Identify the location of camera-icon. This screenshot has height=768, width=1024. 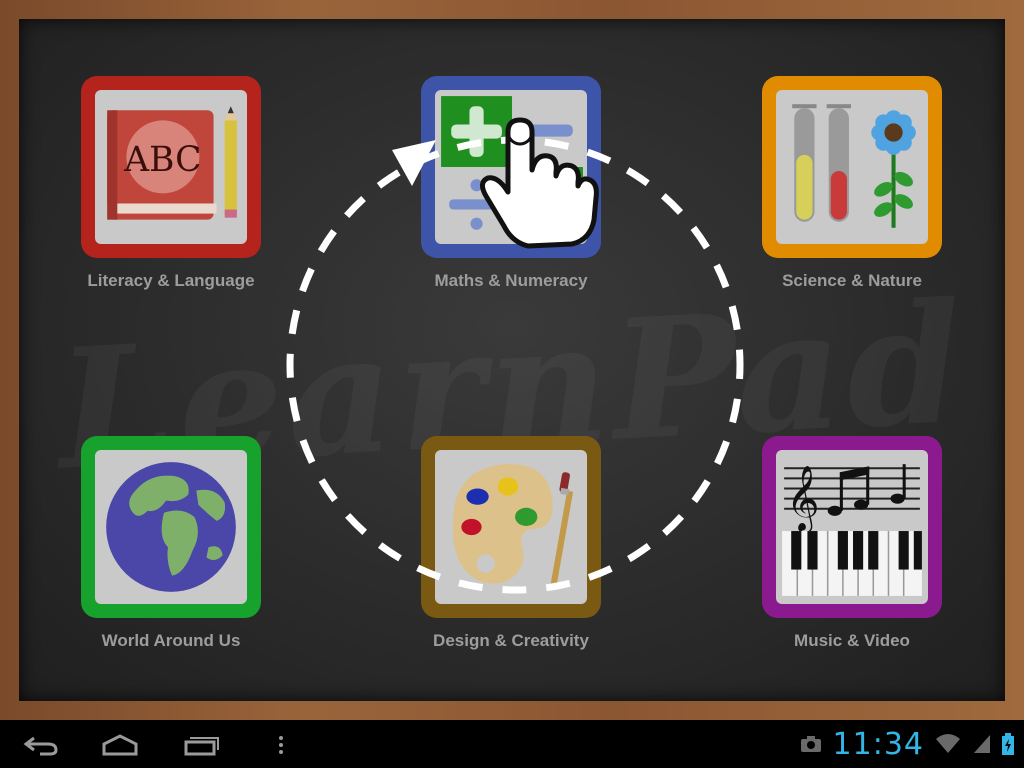
(811, 744).